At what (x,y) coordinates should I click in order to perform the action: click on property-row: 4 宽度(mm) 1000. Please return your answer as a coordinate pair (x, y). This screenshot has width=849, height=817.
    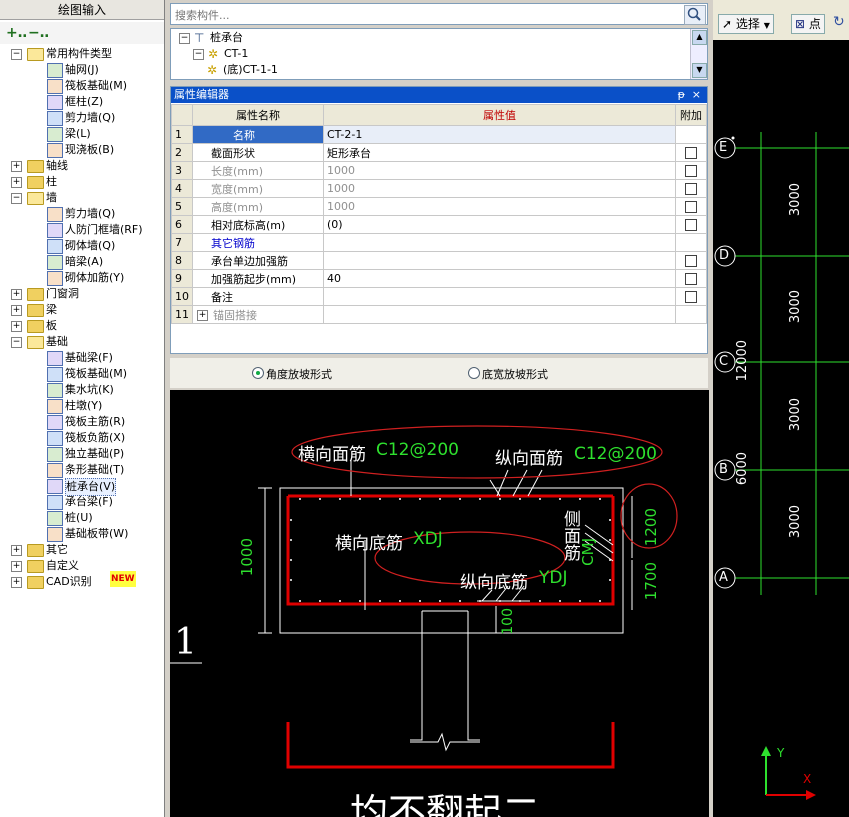
    Looking at the image, I should click on (439, 188).